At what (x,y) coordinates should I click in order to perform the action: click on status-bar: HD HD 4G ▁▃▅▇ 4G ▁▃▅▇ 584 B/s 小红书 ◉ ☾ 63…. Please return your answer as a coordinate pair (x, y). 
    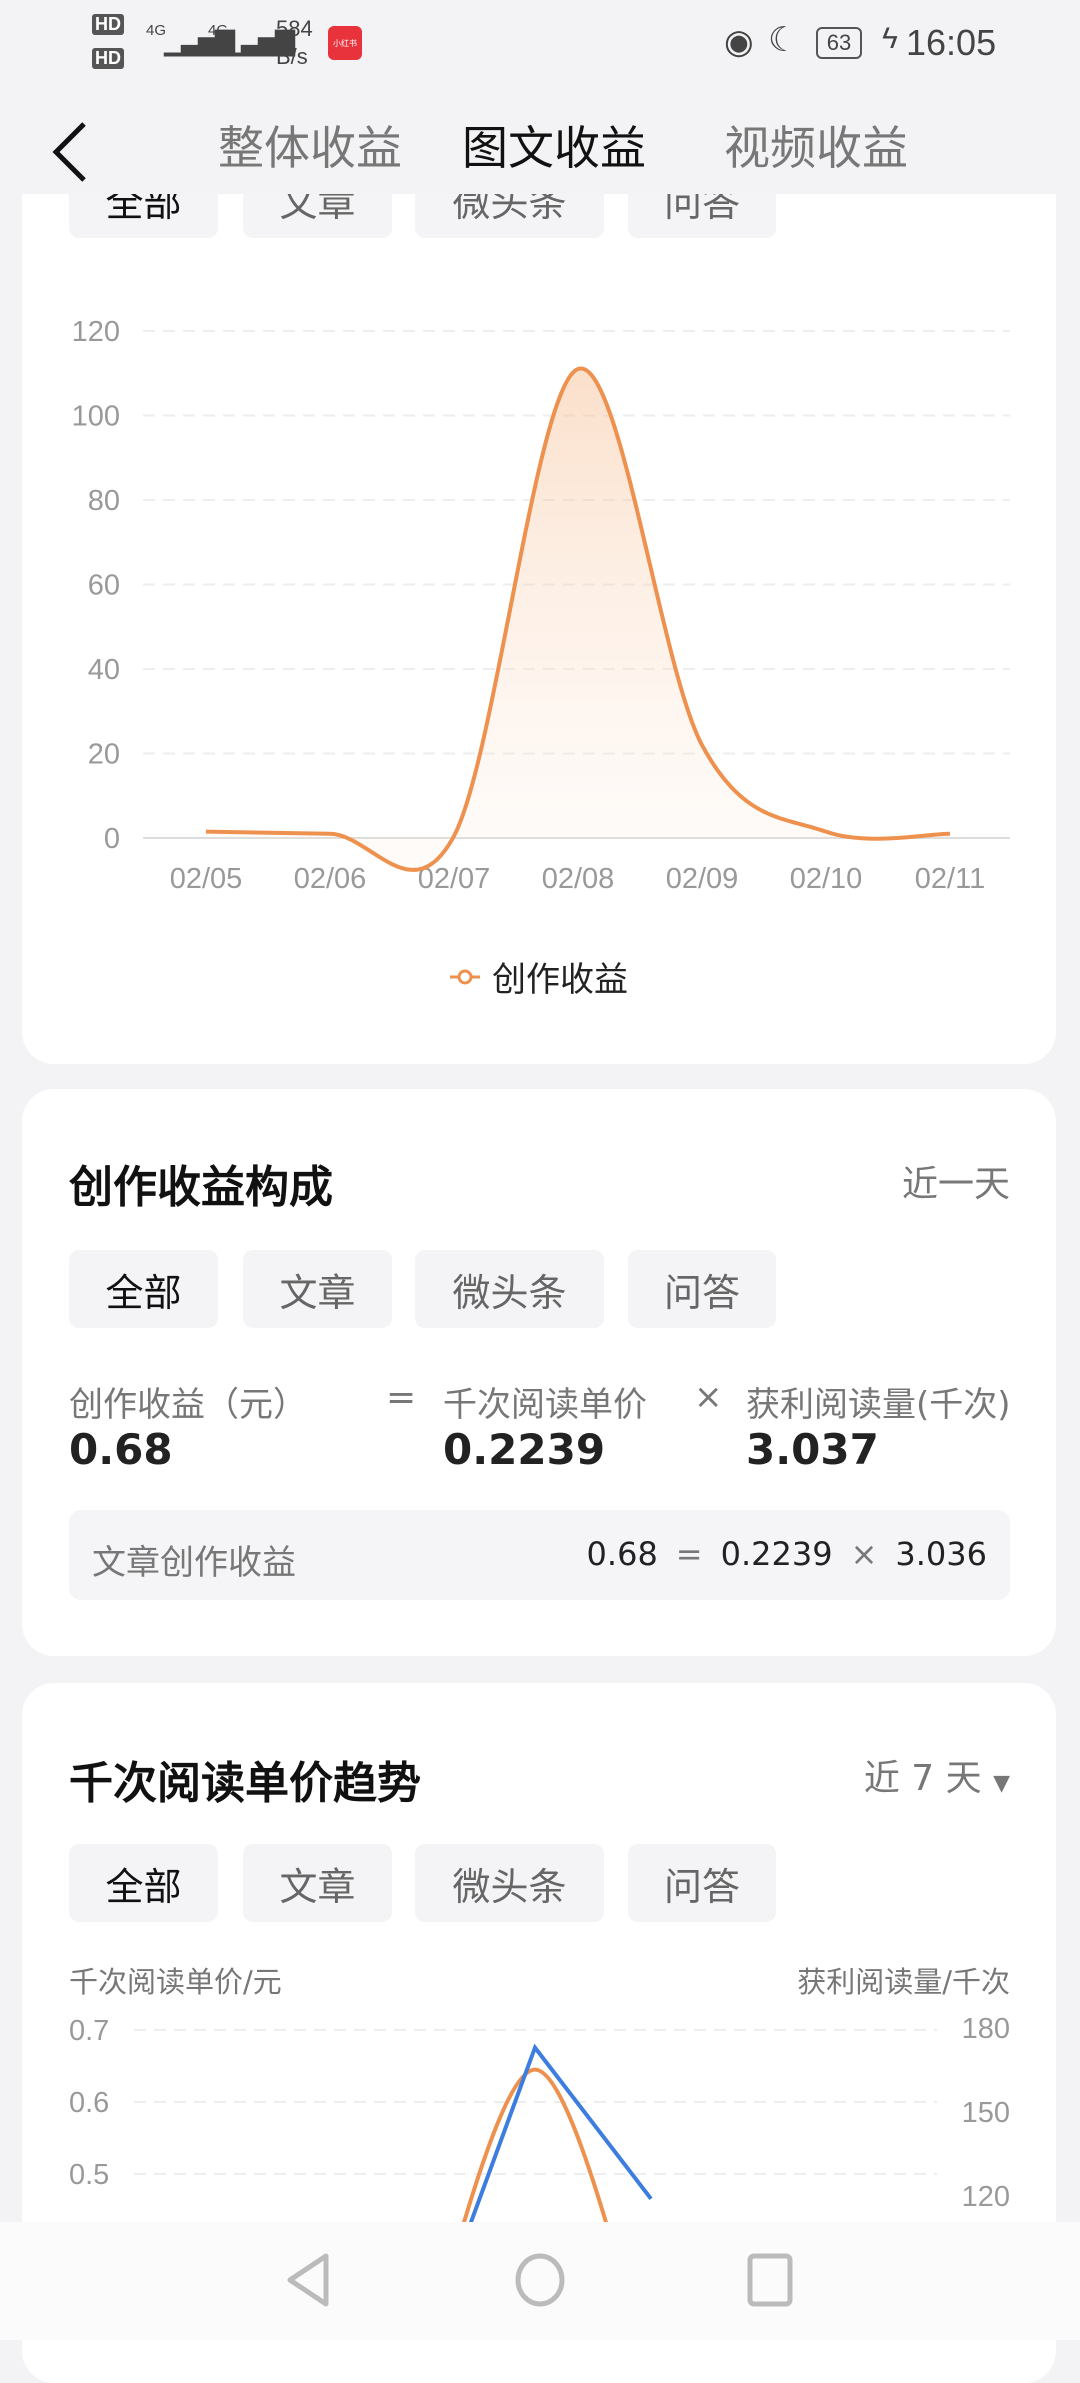
    Looking at the image, I should click on (540, 45).